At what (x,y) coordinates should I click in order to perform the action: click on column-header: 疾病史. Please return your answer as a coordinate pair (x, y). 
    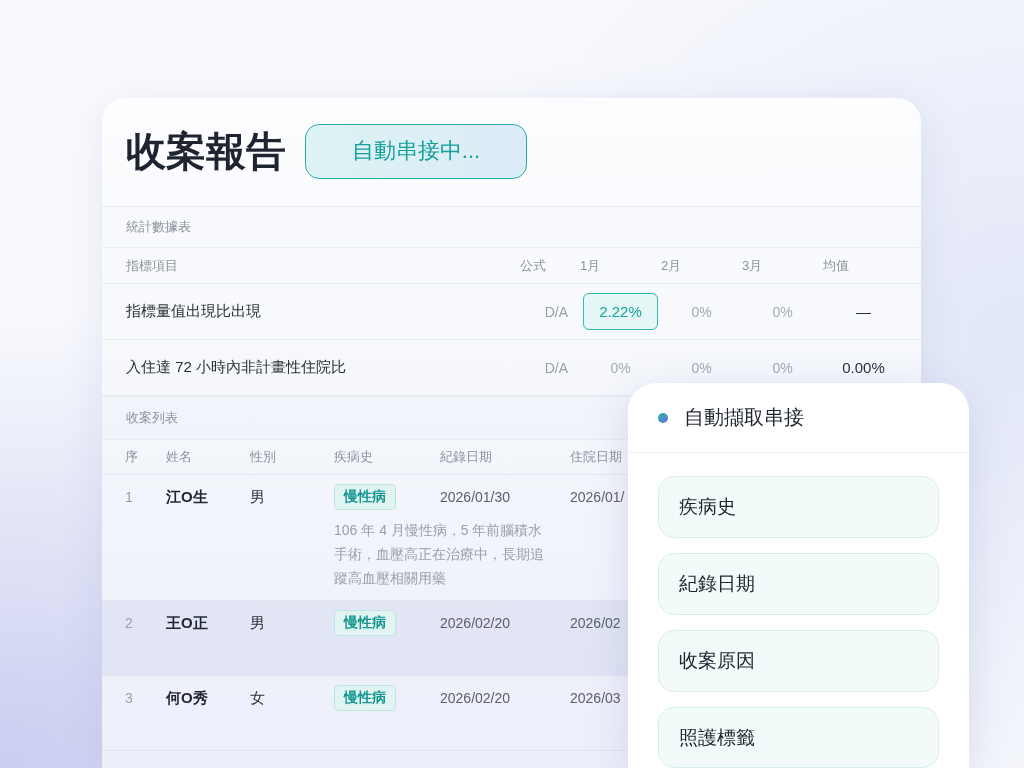
    Looking at the image, I should click on (353, 457).